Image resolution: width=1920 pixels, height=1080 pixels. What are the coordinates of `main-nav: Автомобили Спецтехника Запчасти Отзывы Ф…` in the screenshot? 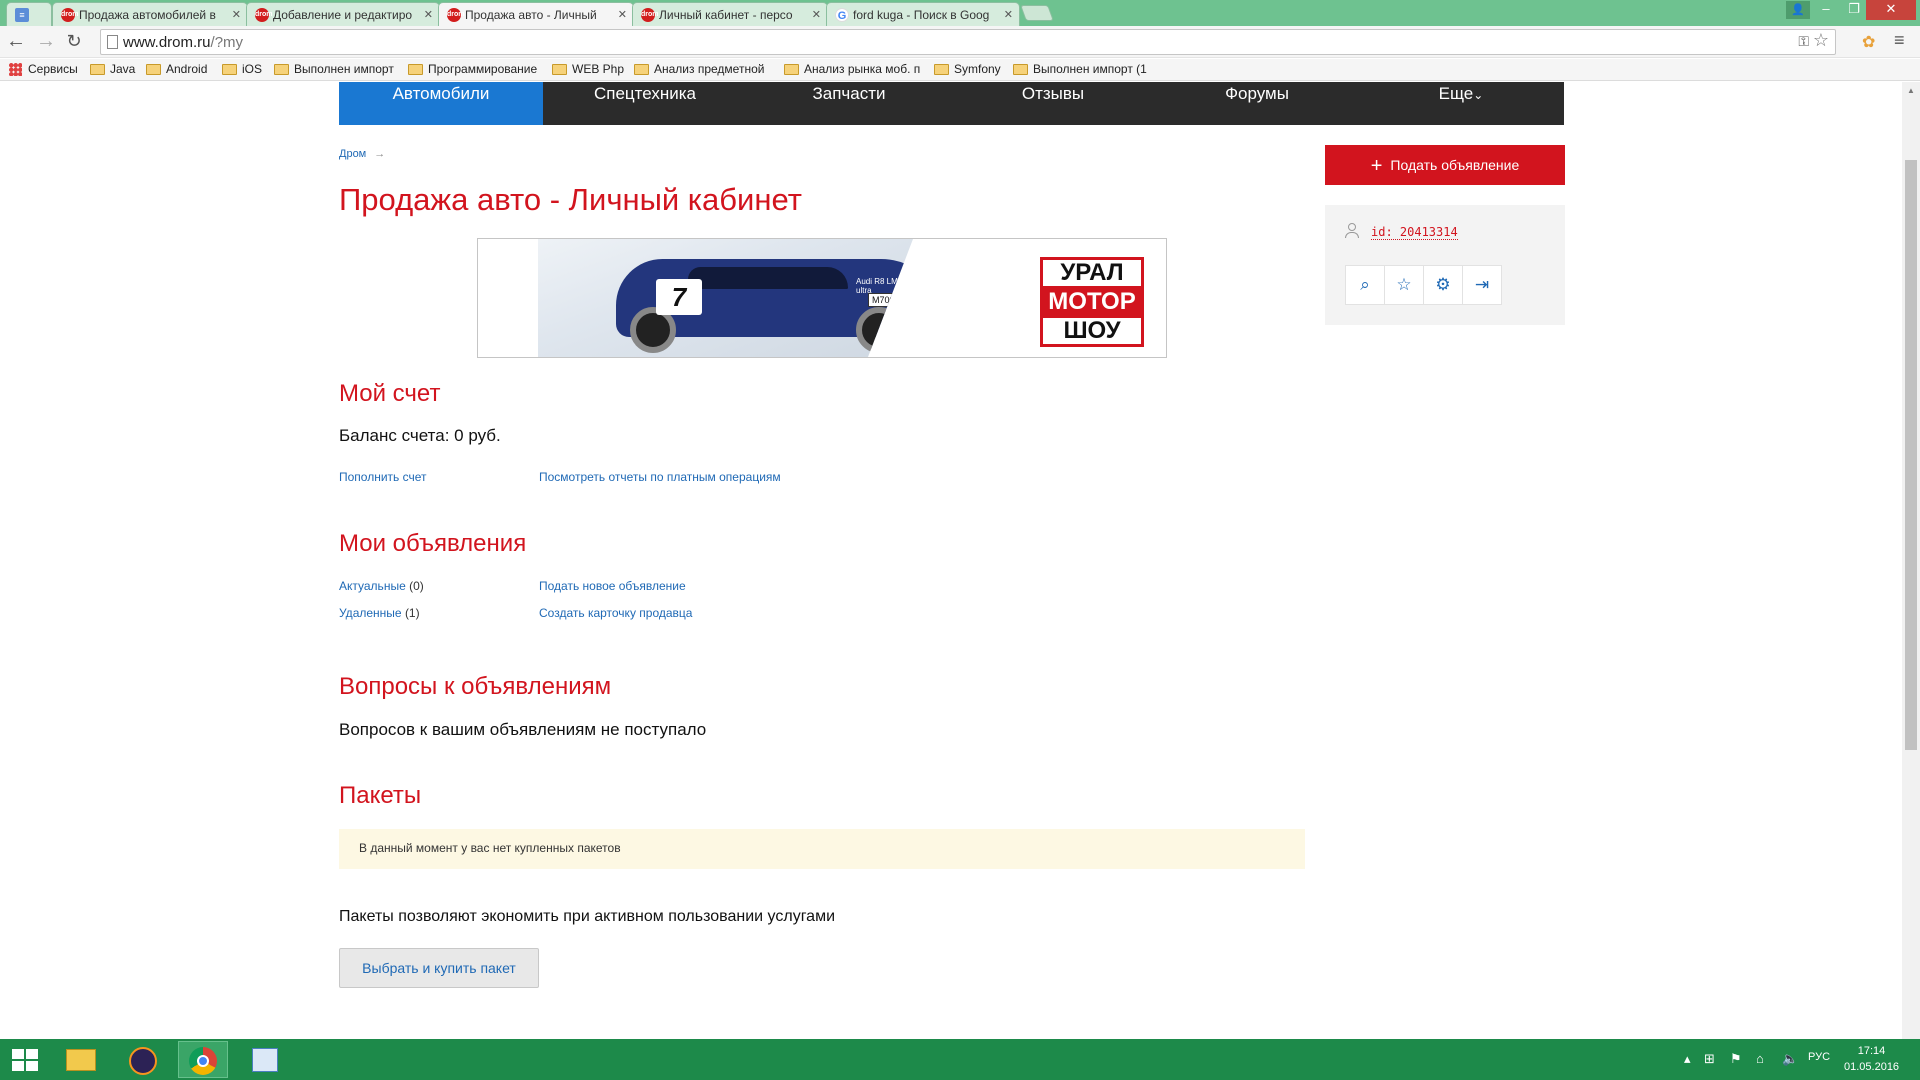 It's located at (951, 103).